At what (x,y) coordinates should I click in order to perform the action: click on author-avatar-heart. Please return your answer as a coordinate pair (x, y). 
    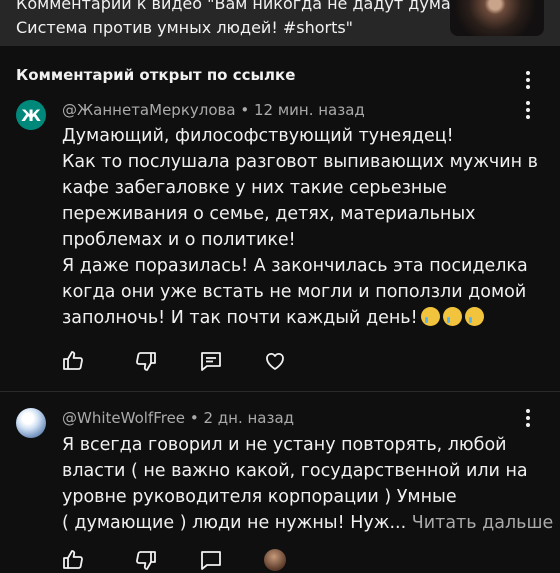
    Looking at the image, I should click on (275, 560).